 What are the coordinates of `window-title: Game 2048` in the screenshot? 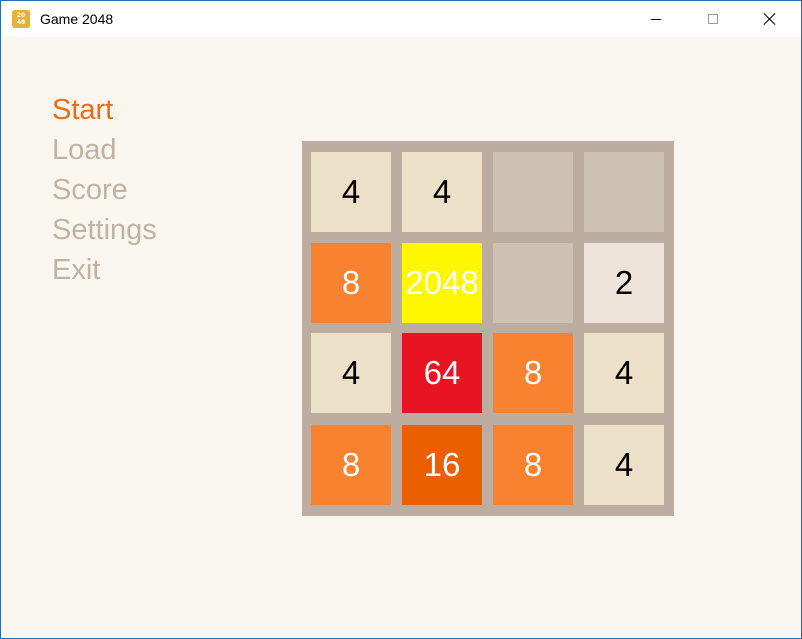 It's located at (77, 19).